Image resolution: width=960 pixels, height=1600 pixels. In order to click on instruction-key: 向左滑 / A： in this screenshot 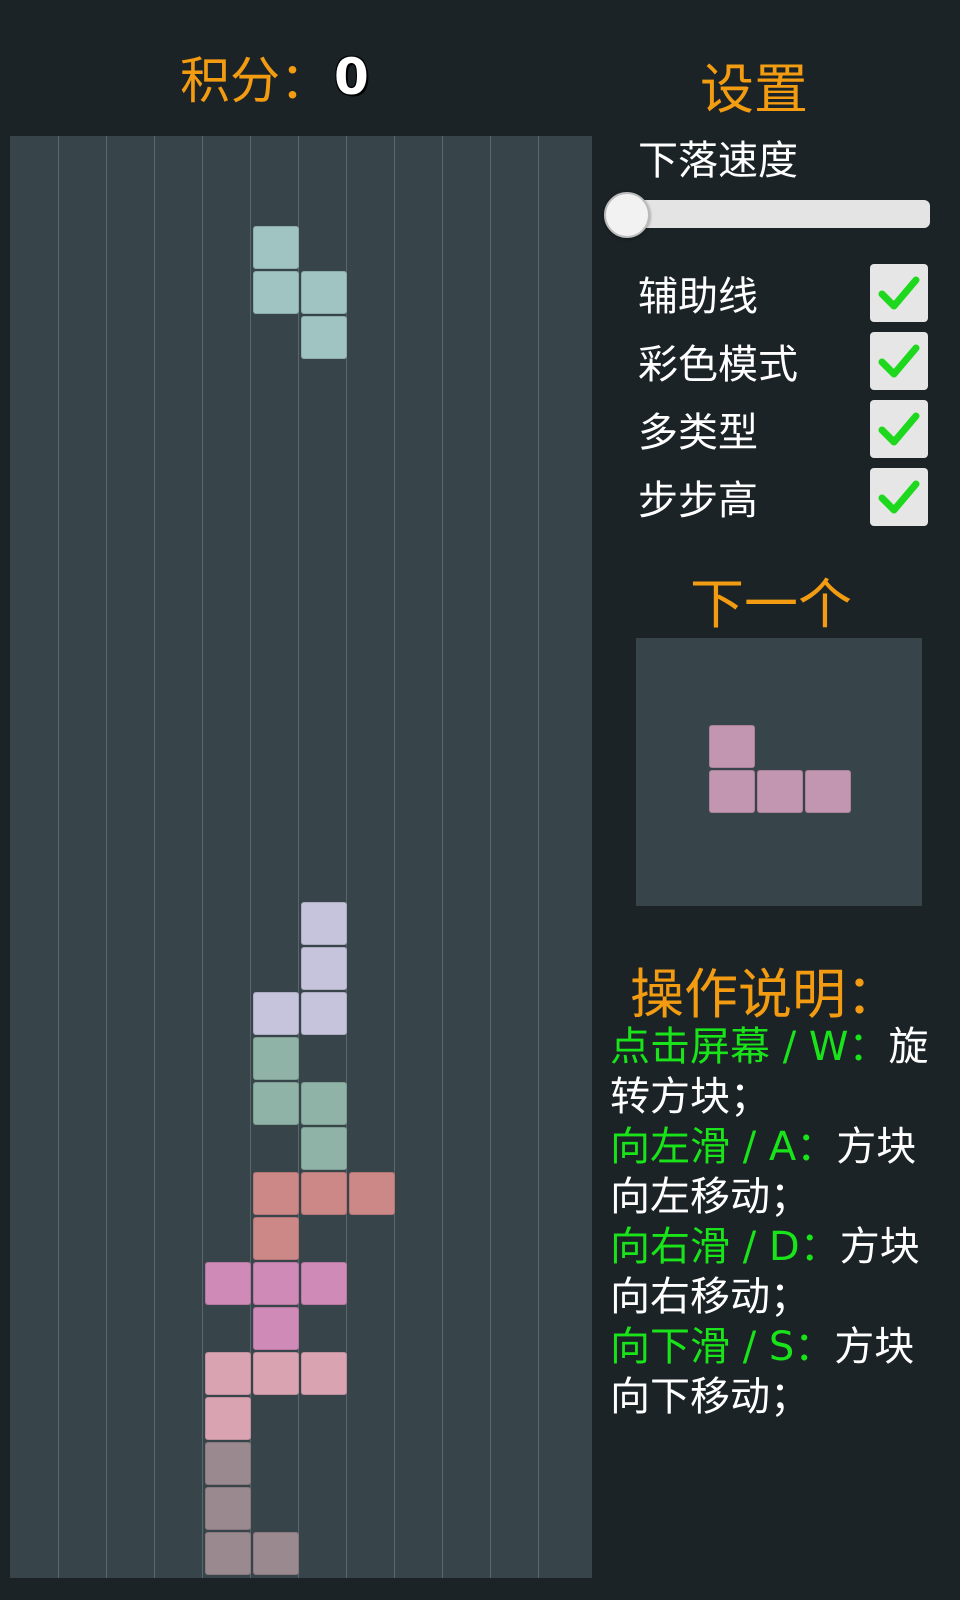, I will do `click(723, 1147)`.